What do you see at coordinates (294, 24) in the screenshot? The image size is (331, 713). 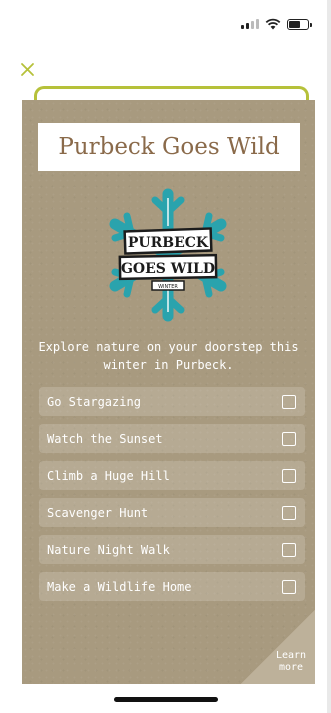 I see `battery-fill` at bounding box center [294, 24].